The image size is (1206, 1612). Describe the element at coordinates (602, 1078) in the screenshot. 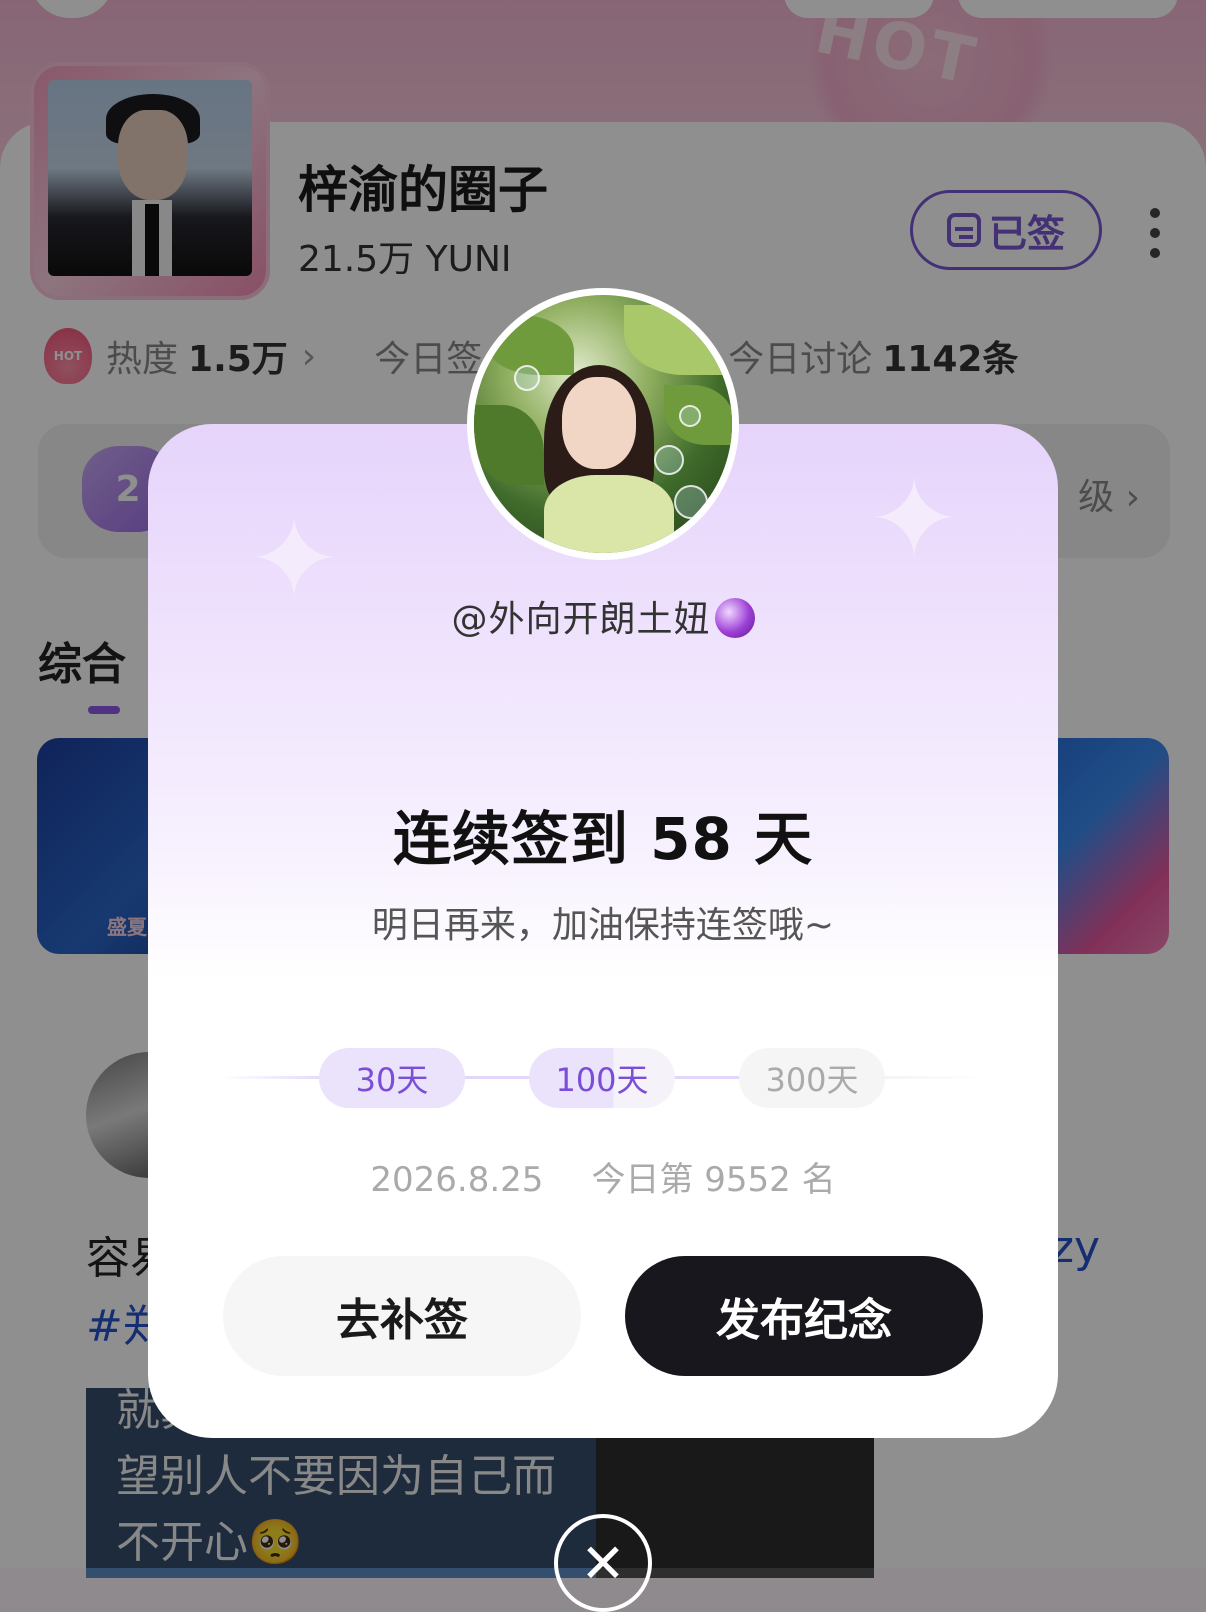

I see `milestone-100: 100天` at that location.